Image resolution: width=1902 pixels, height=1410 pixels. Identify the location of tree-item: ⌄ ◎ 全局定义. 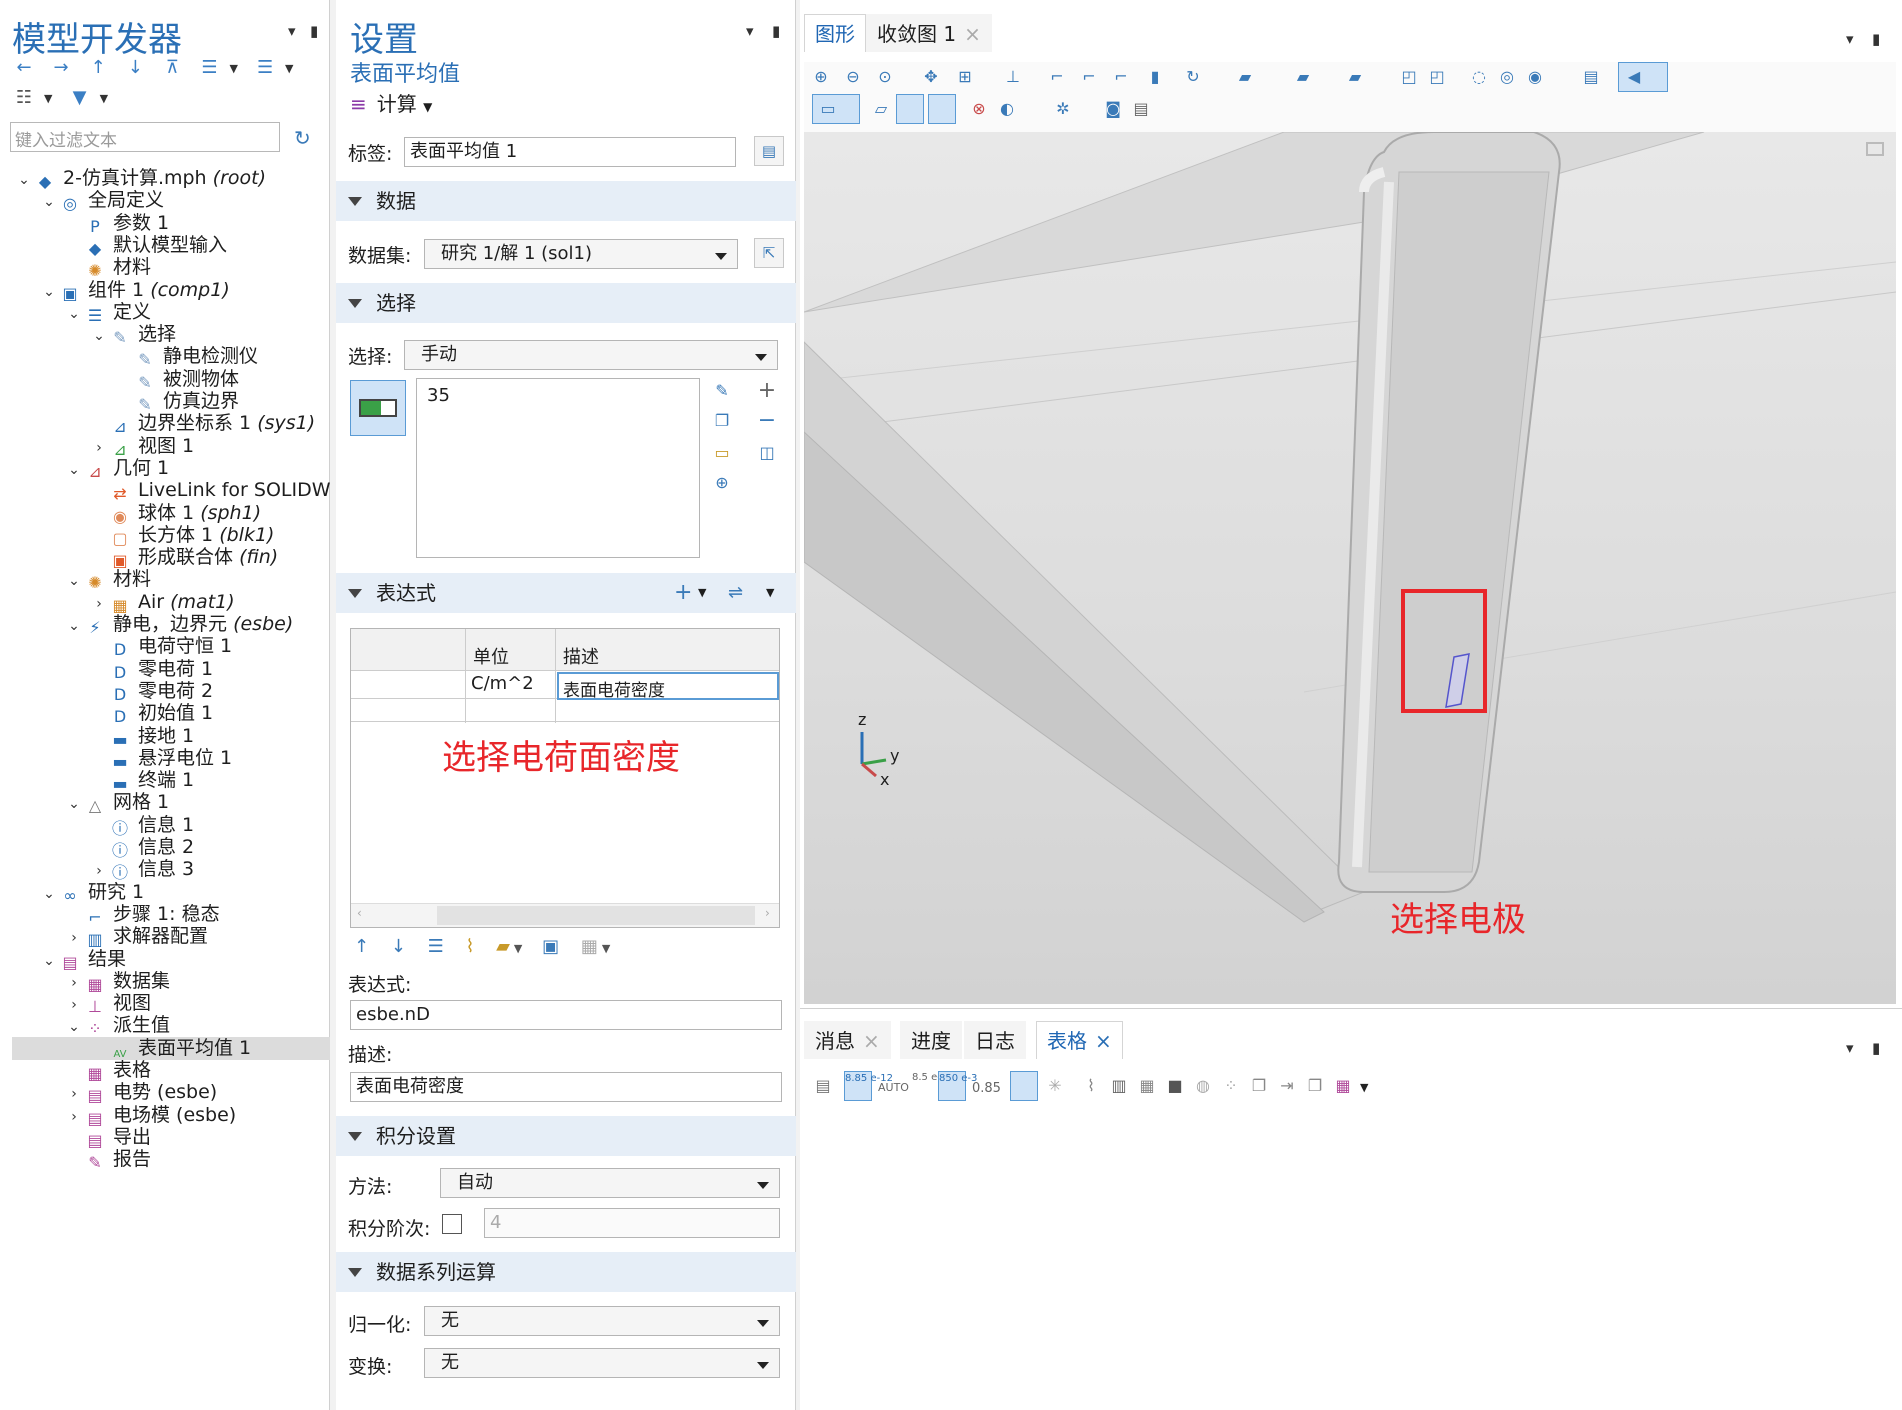
(165, 200).